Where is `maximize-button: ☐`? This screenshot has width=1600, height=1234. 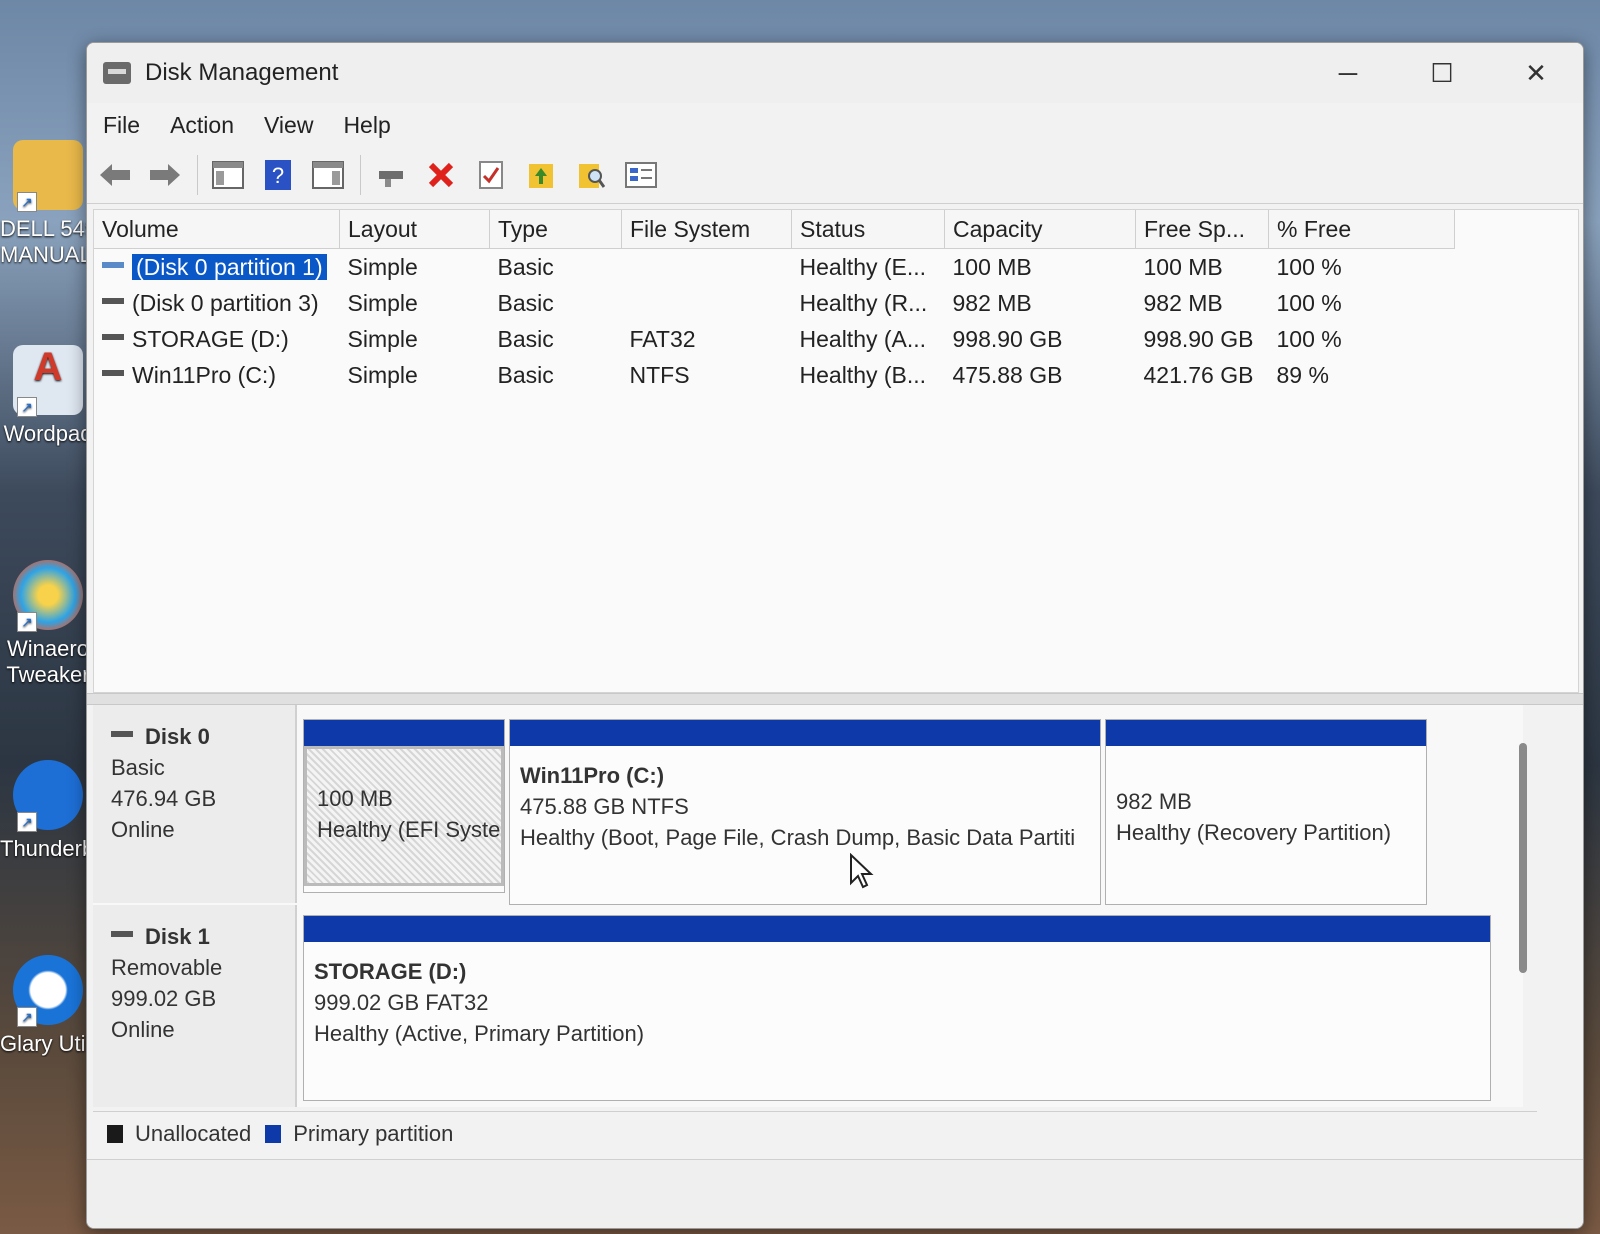 maximize-button: ☐ is located at coordinates (1442, 73).